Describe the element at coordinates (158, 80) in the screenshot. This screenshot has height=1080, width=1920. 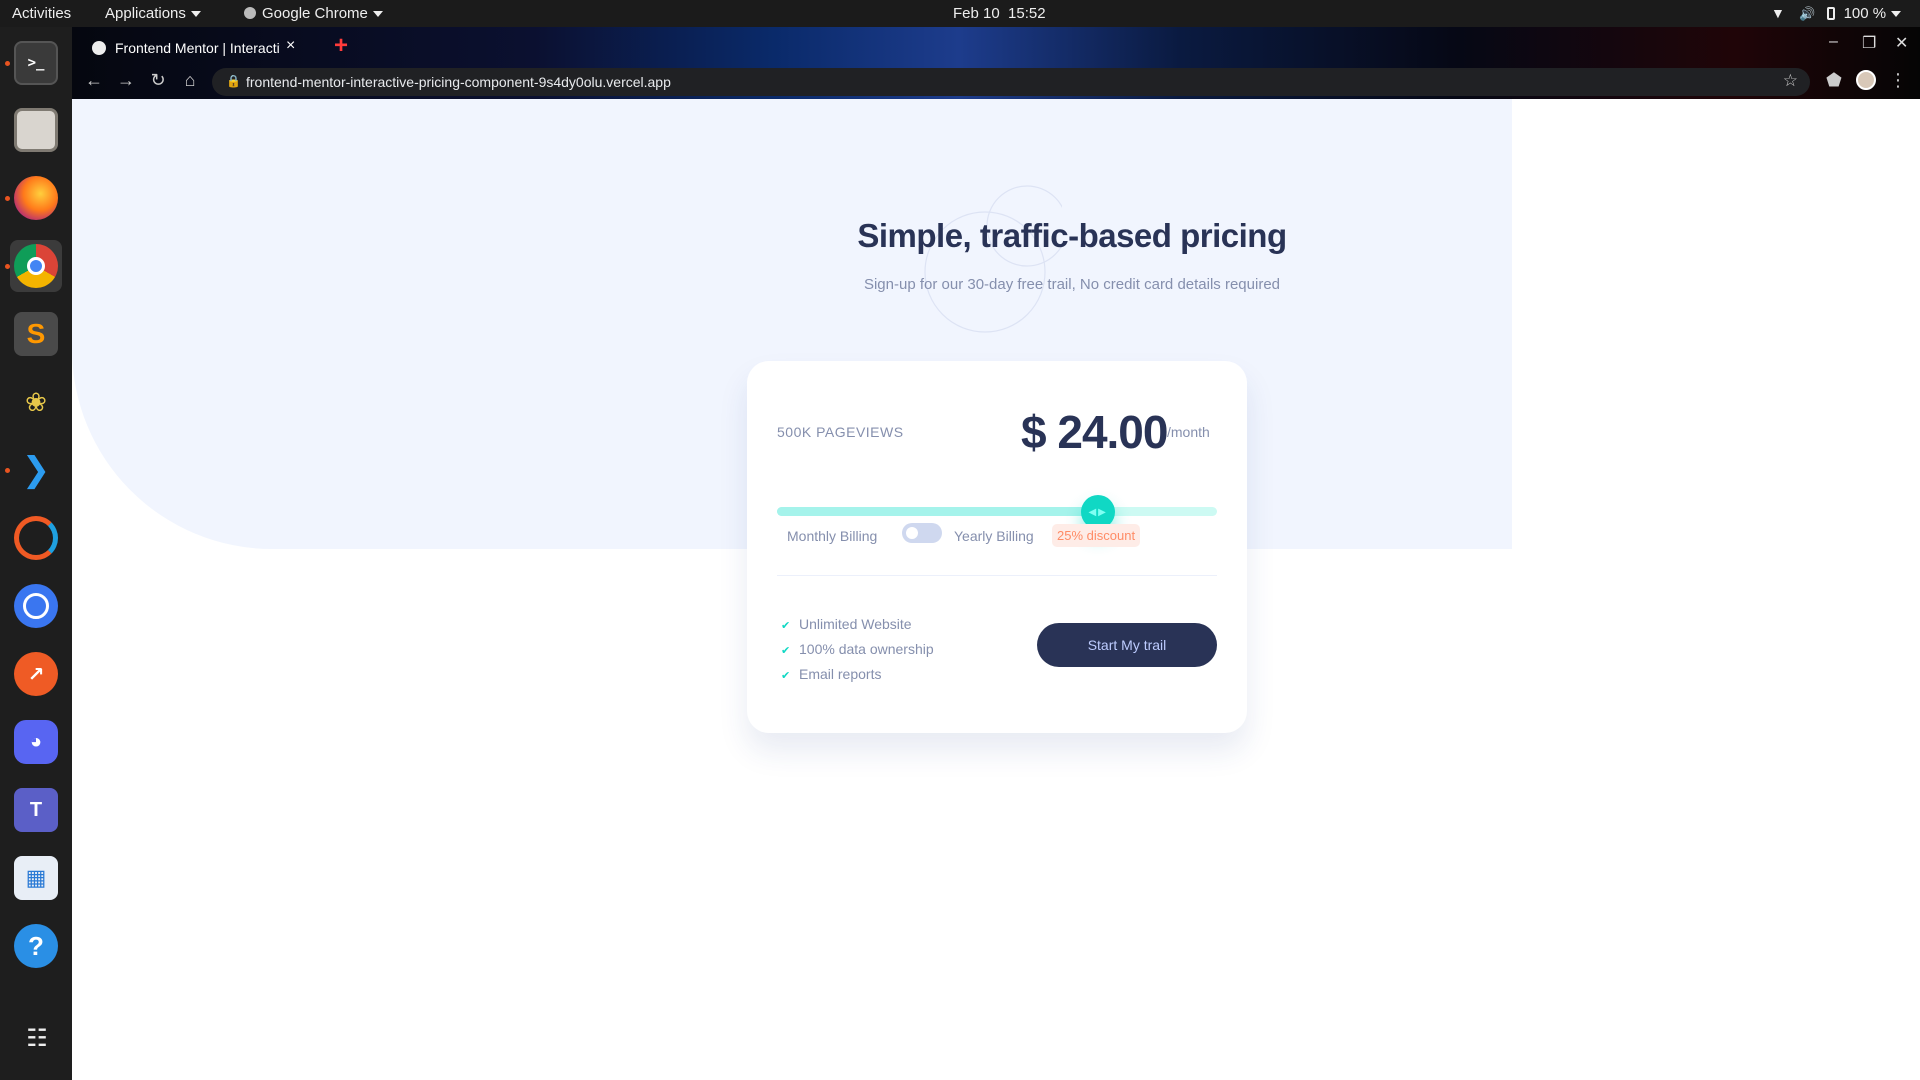
I see `reload-icon: ↻` at that location.